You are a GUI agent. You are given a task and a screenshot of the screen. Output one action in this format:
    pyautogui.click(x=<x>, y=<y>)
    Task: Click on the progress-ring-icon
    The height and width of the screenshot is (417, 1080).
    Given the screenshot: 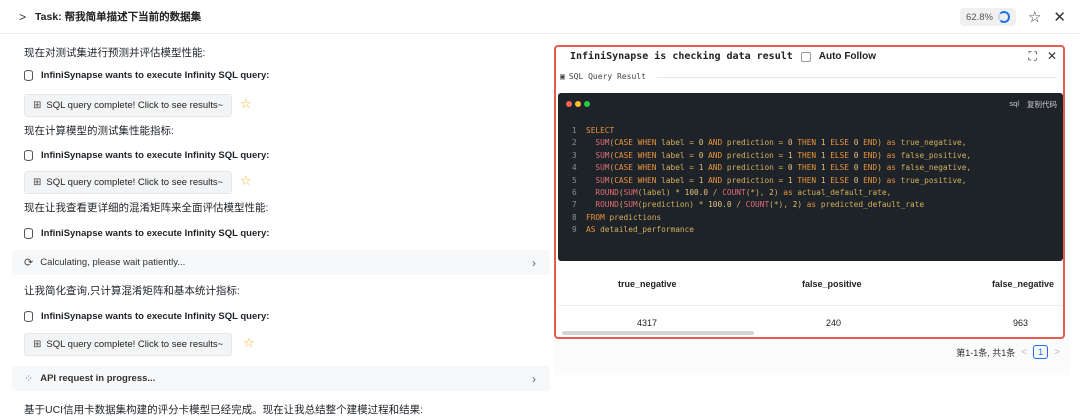 What is the action you would take?
    pyautogui.click(x=1003, y=17)
    